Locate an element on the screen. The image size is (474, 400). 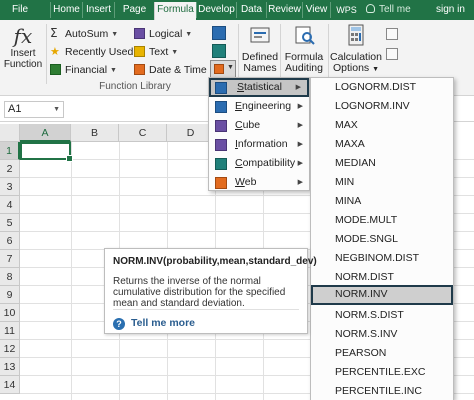
star-icon: ★ is located at coordinates (55, 52).